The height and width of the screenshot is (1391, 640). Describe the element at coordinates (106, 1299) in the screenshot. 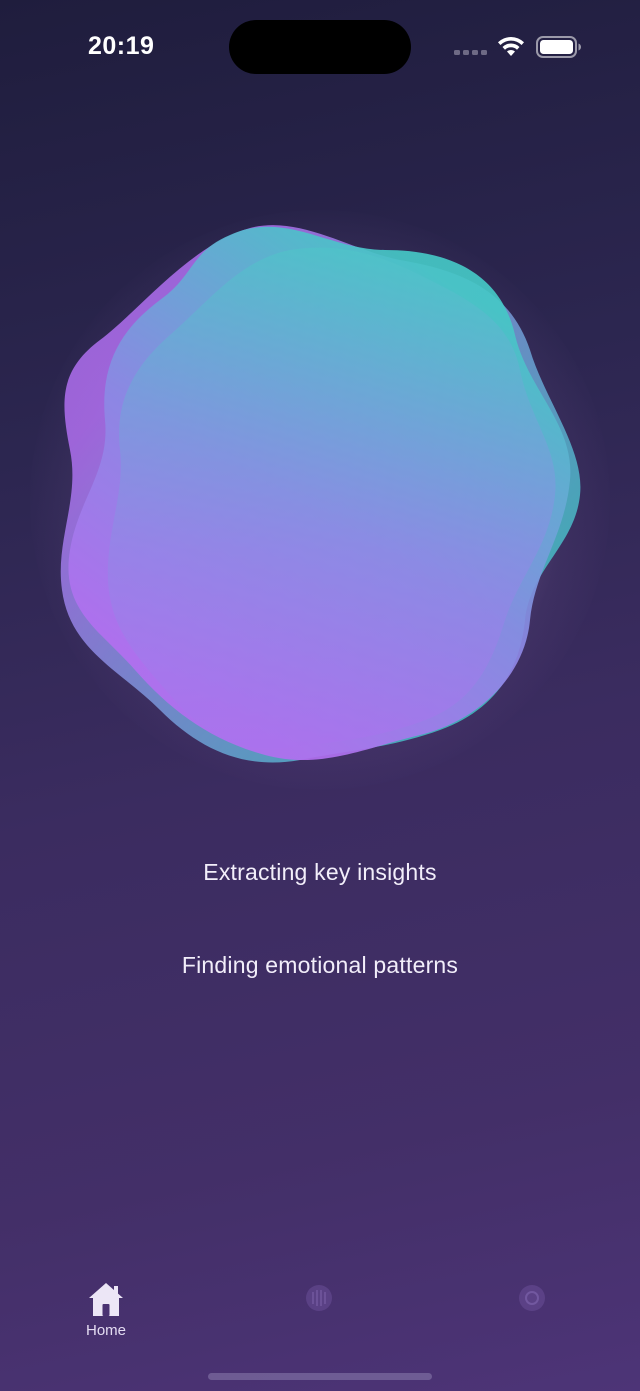

I see `home-icon` at that location.